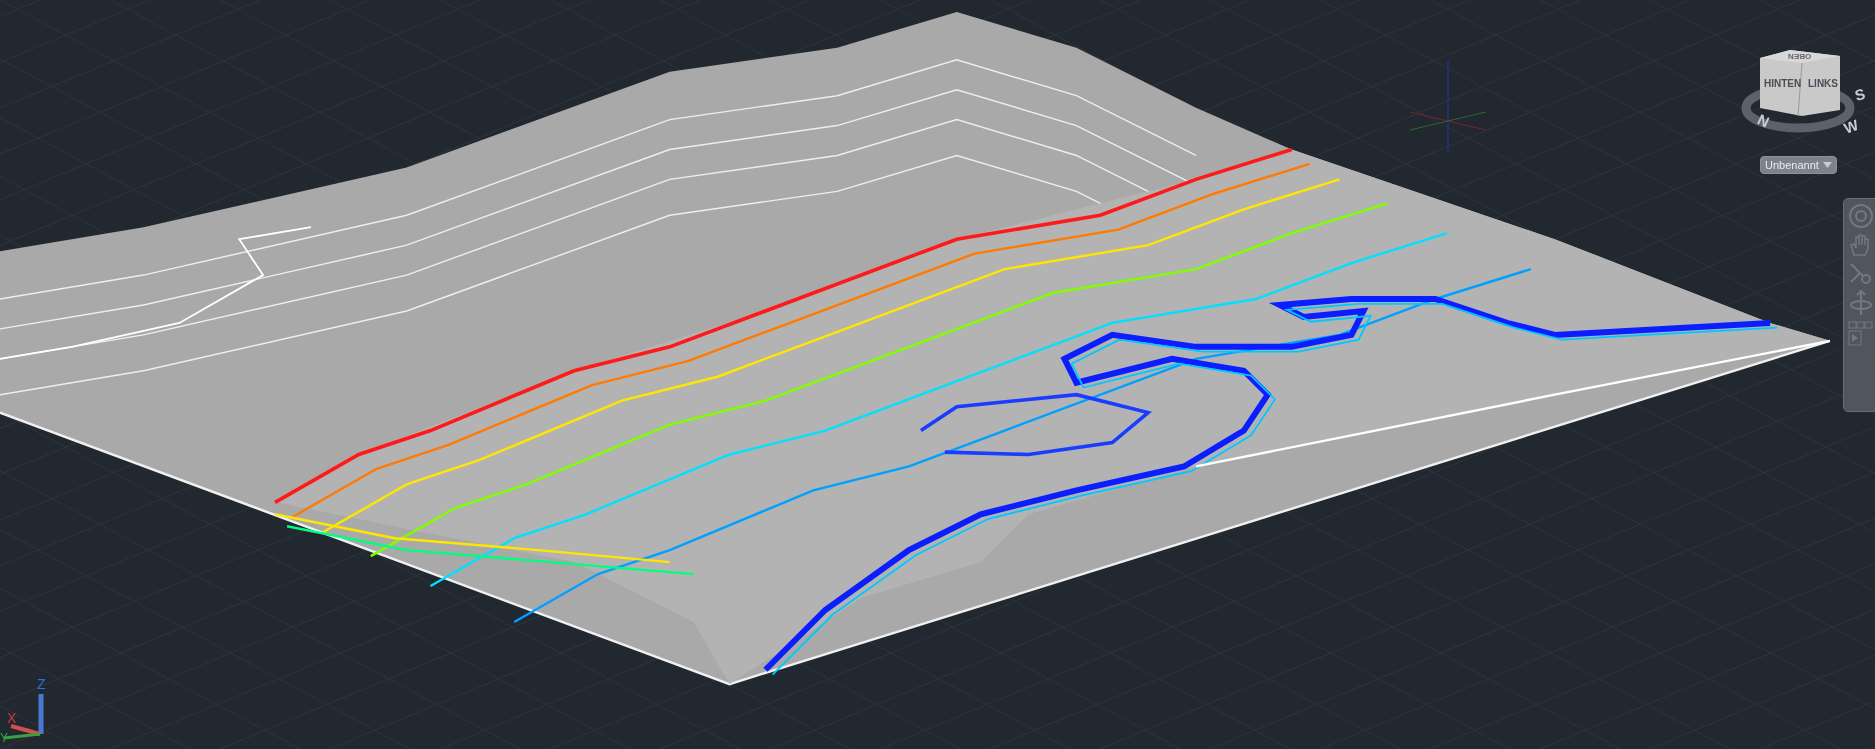 The width and height of the screenshot is (1875, 749). Describe the element at coordinates (1823, 83) in the screenshot. I see `view-cube-face-label: LINKS` at that location.